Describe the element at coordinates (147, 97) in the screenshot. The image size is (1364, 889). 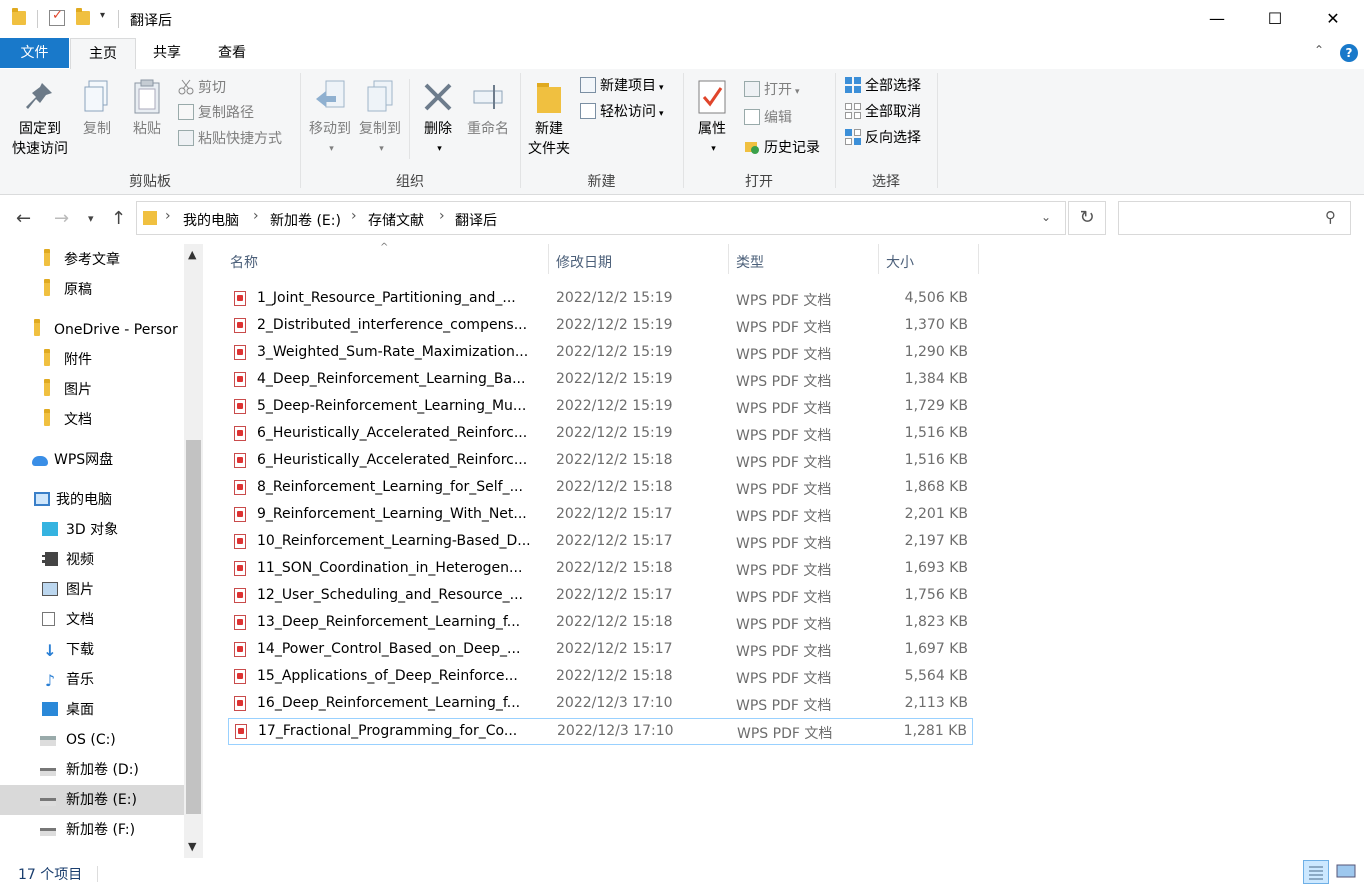
I see `clipboard-icon` at that location.